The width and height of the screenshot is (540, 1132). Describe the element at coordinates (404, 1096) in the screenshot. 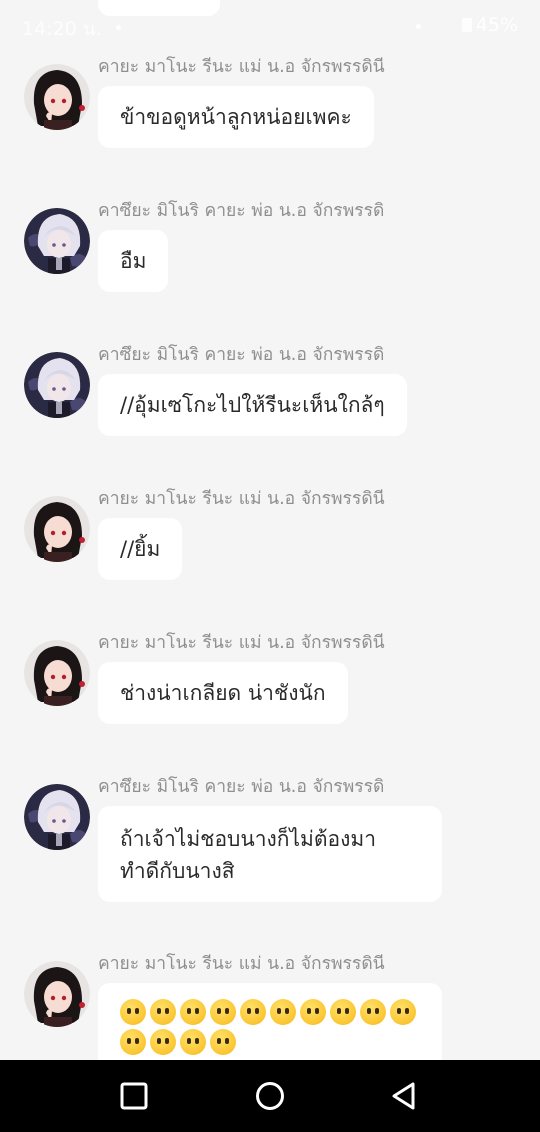

I see `triangle-back-icon` at that location.